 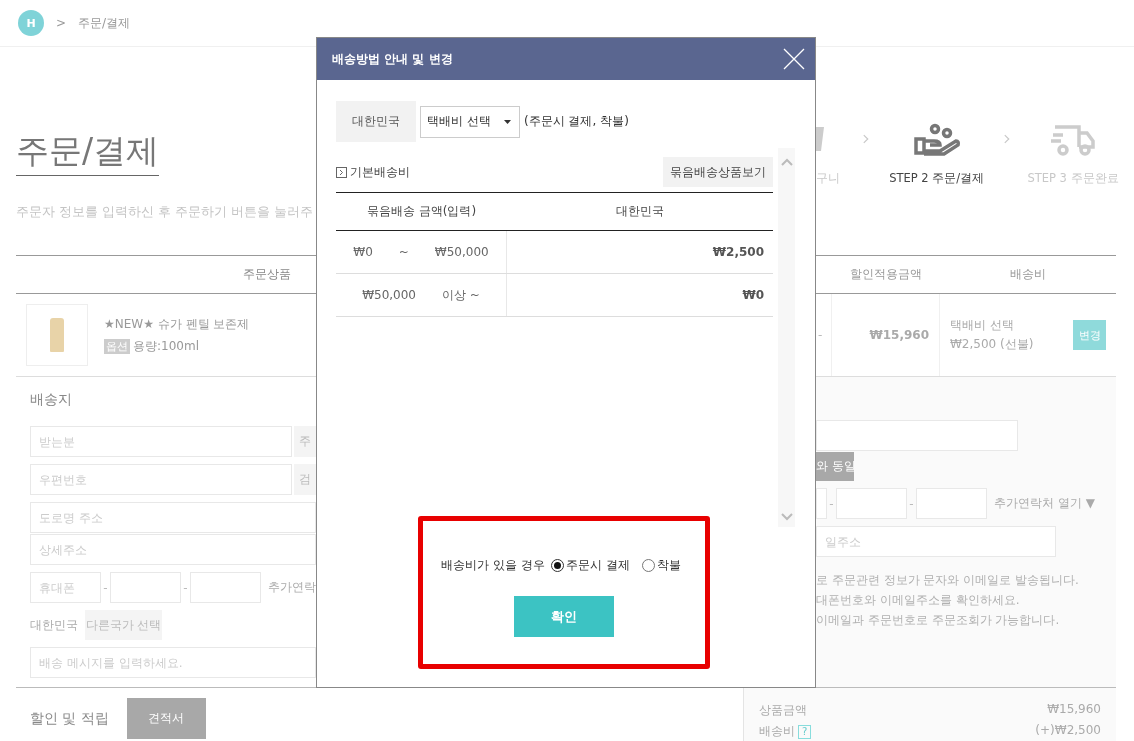 I want to click on column-header: 묶음배송 금액(입력), so click(x=421, y=211).